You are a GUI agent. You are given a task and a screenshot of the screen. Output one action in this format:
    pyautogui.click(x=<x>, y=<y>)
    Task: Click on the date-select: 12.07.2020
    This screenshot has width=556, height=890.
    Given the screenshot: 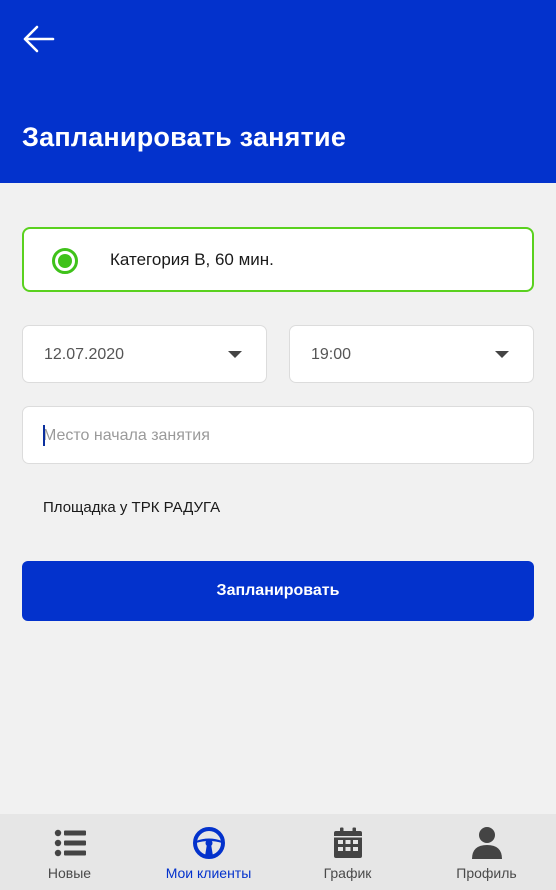 What is the action you would take?
    pyautogui.click(x=144, y=354)
    